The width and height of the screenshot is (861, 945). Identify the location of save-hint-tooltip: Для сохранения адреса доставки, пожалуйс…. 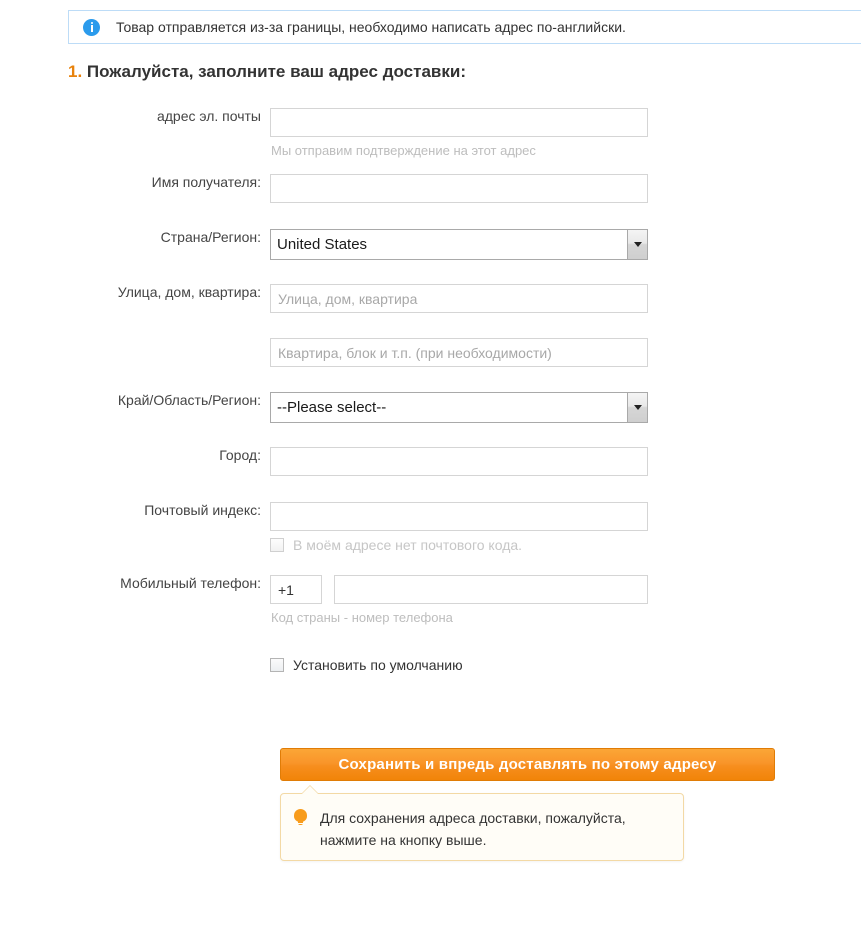
(482, 823).